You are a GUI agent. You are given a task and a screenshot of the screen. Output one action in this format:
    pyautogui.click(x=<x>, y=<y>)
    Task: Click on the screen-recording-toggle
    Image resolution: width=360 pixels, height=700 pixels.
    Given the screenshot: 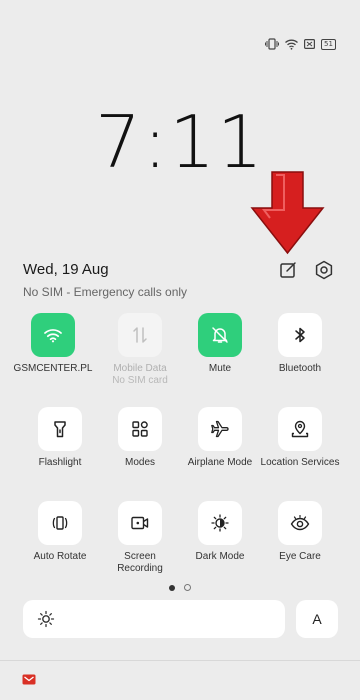 What is the action you would take?
    pyautogui.click(x=140, y=523)
    